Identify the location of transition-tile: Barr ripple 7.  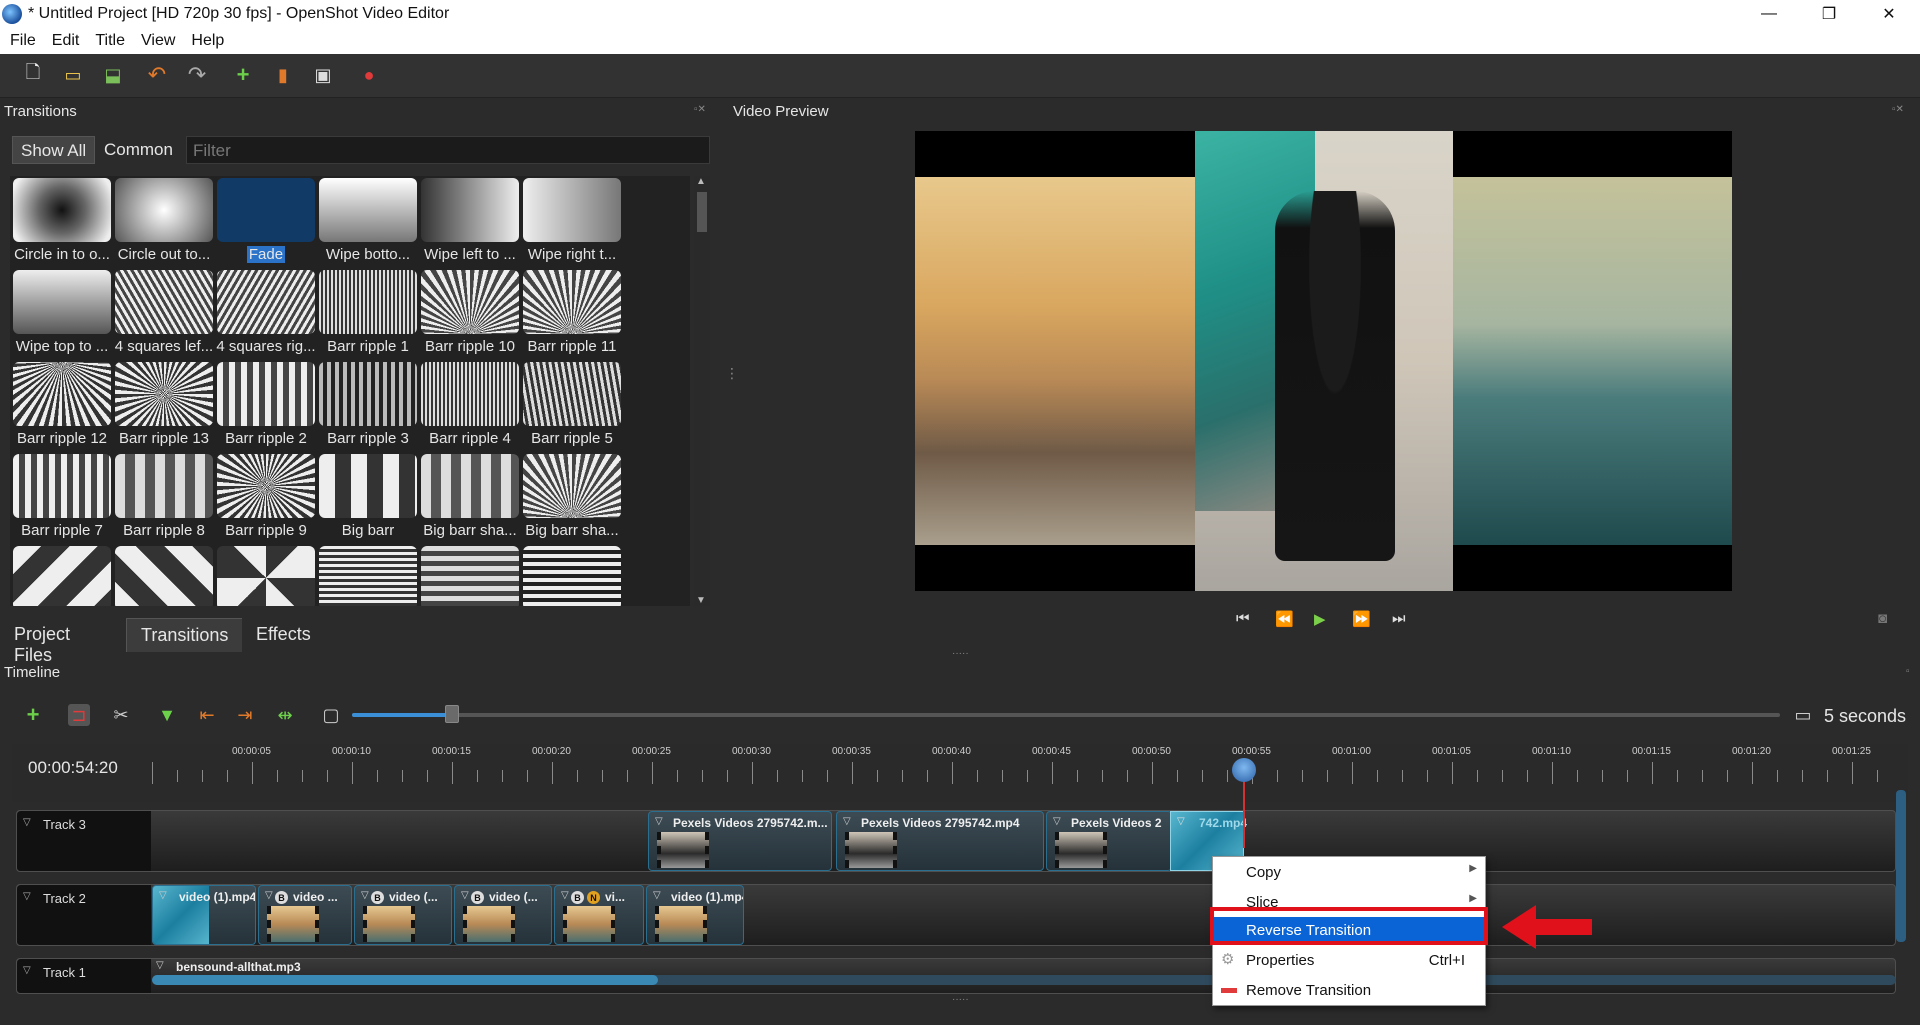
(62, 499).